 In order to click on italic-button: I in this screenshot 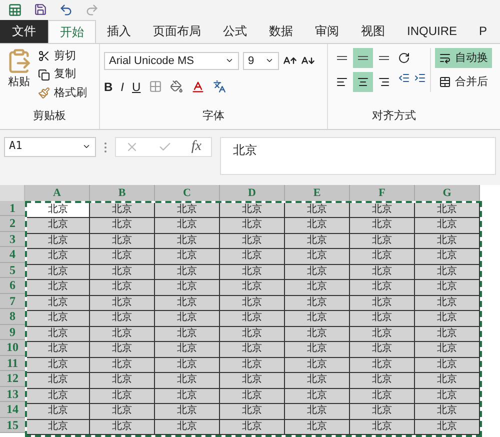, I will do `click(122, 87)`.